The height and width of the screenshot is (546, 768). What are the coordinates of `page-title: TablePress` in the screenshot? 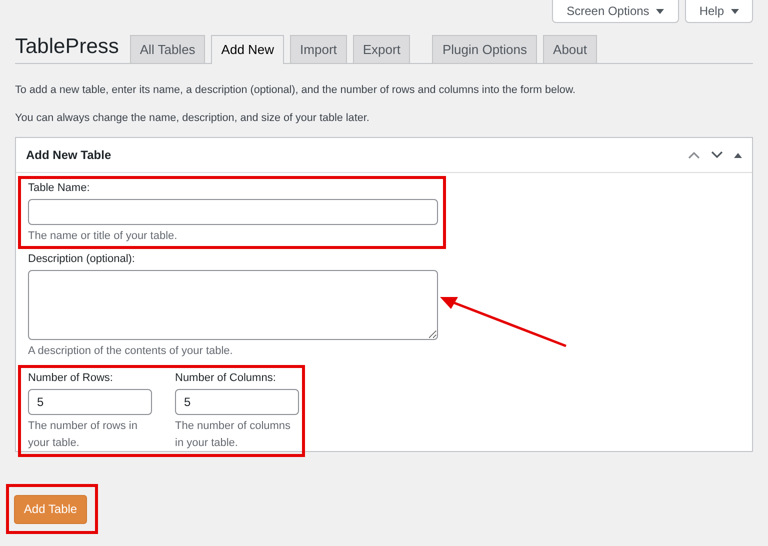 It's located at (67, 46).